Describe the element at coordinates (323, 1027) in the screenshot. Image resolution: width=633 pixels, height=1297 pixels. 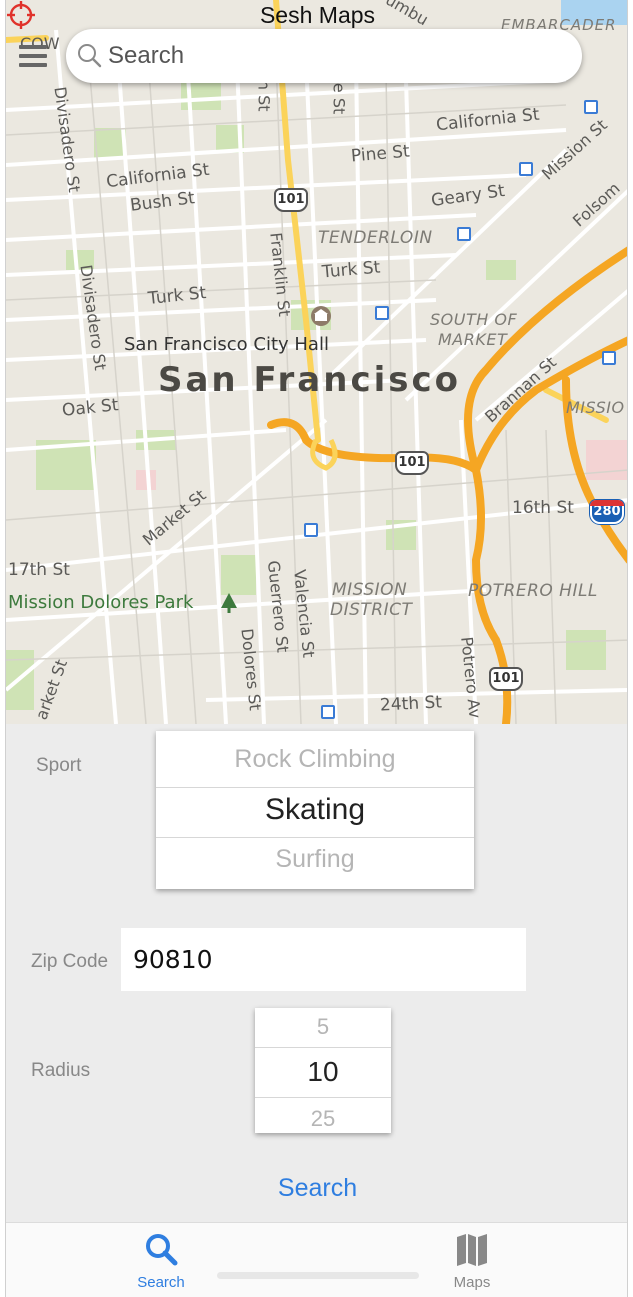
I see `radius-option: 5` at that location.